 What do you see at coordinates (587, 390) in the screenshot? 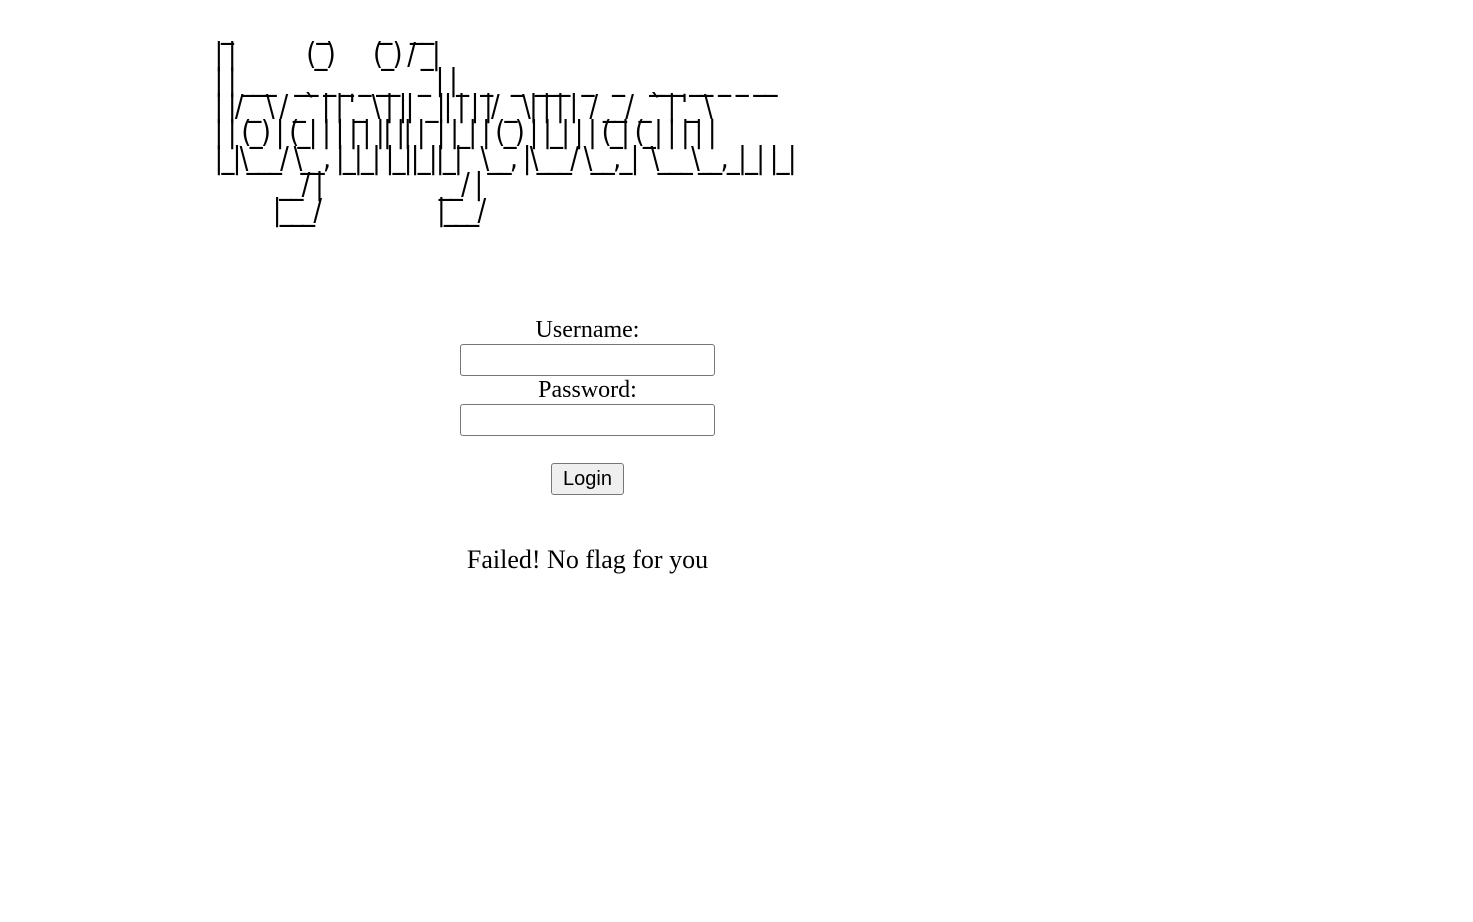
I see `password-label: Password:` at bounding box center [587, 390].